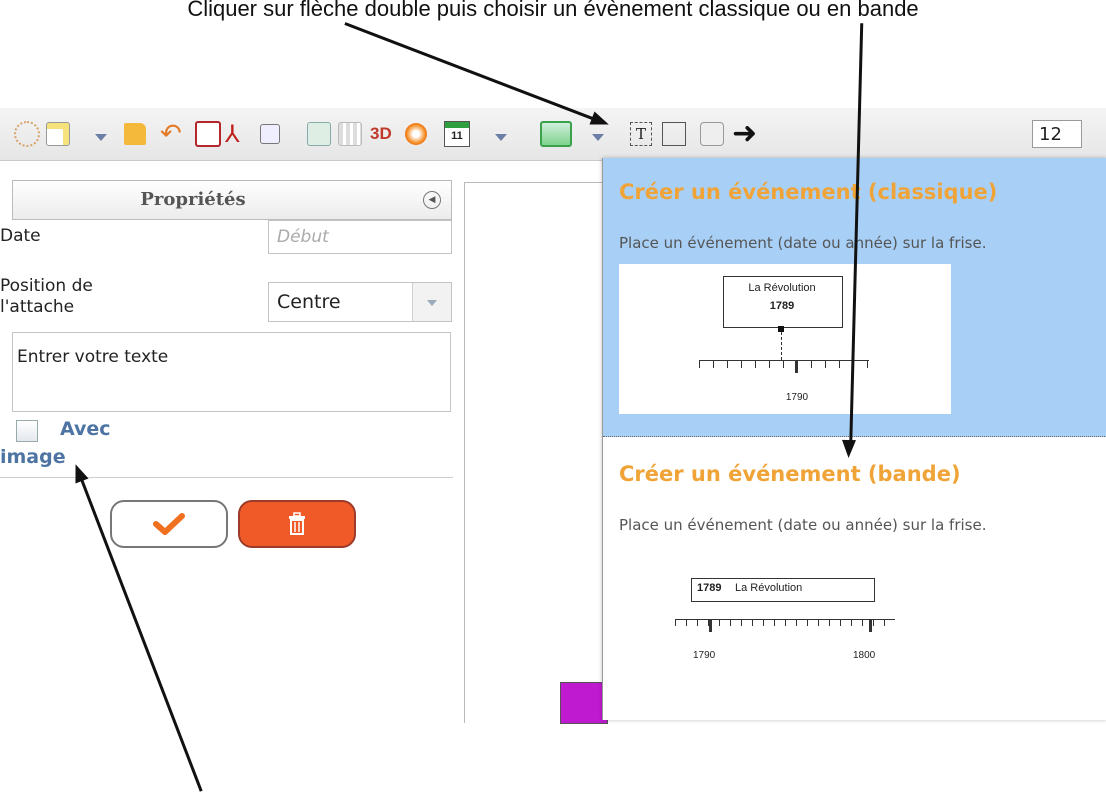  I want to click on with-image-checkbox, so click(27, 431).